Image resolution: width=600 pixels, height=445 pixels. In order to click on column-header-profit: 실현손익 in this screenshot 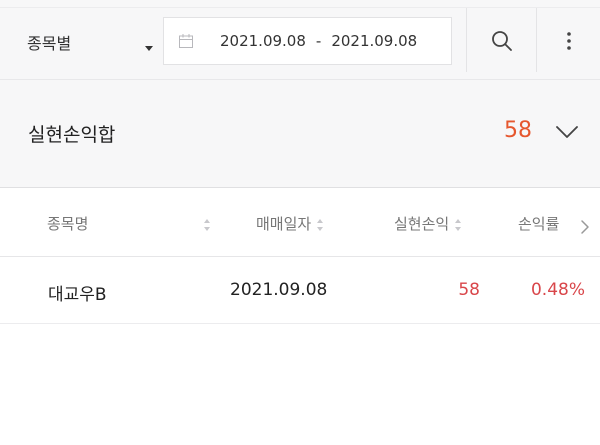, I will do `click(428, 223)`.